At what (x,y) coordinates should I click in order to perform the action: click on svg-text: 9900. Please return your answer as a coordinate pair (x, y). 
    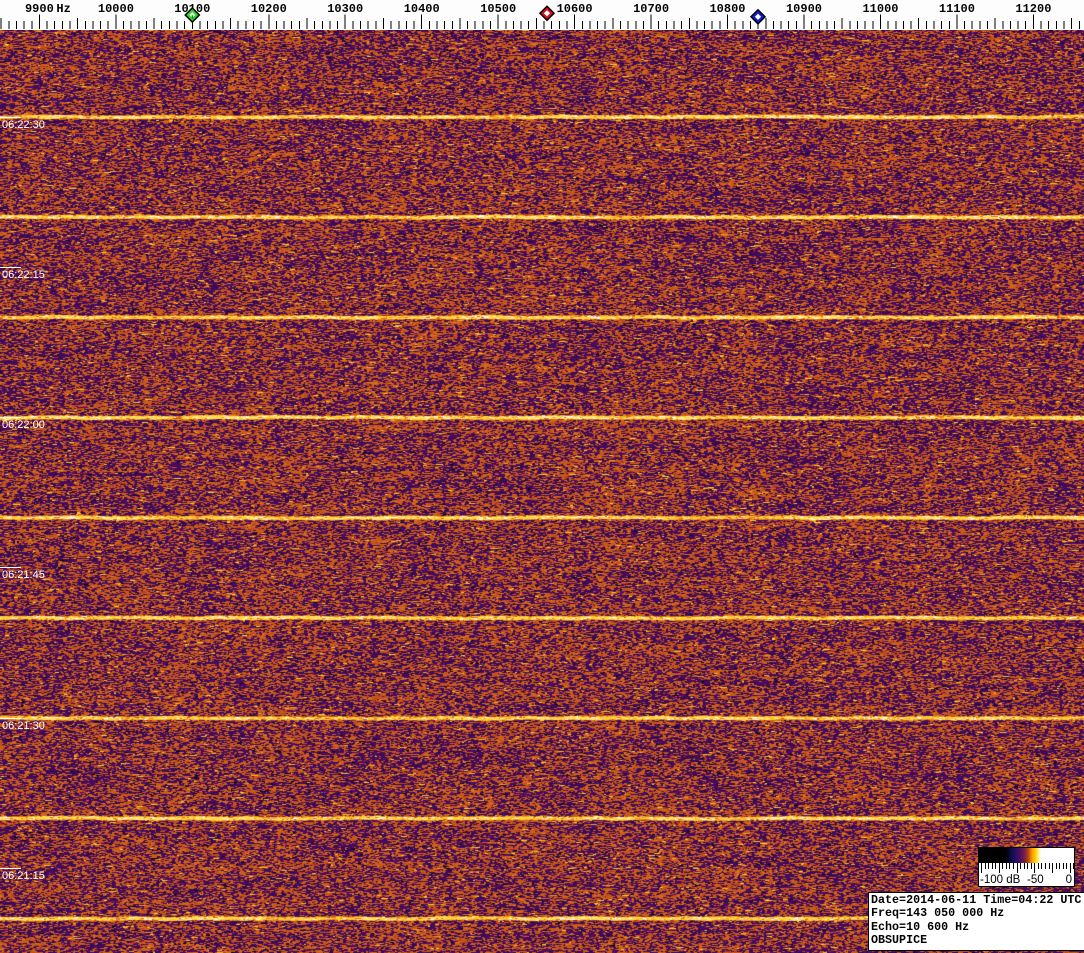
    Looking at the image, I should click on (39, 9).